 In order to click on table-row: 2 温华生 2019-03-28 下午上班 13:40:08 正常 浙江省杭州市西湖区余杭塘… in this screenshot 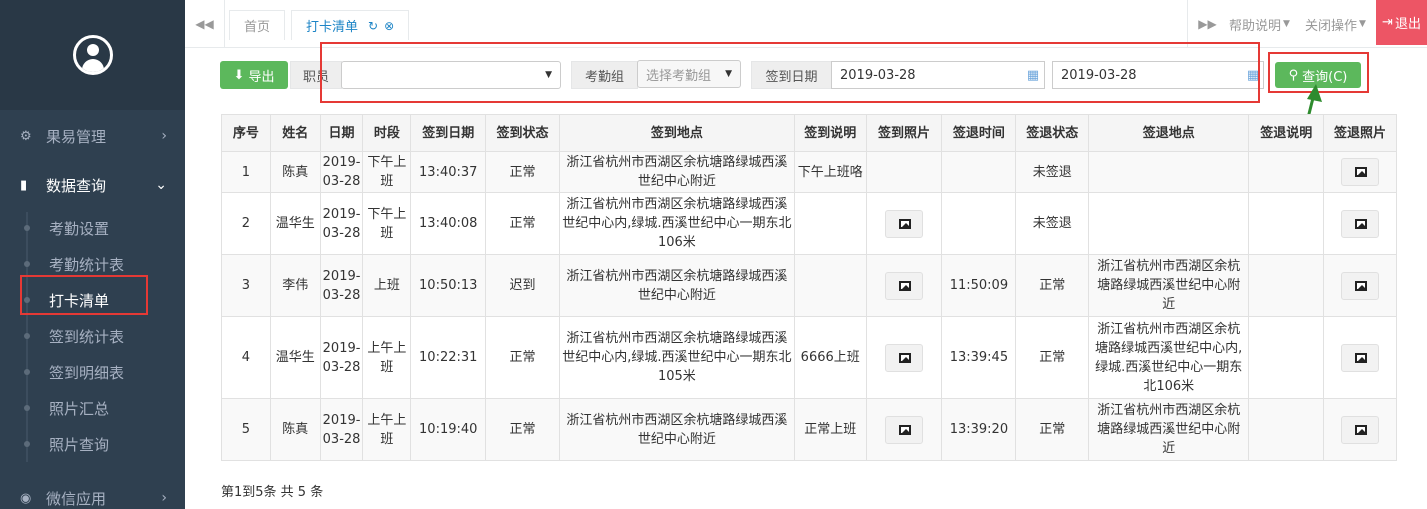, I will do `click(809, 223)`.